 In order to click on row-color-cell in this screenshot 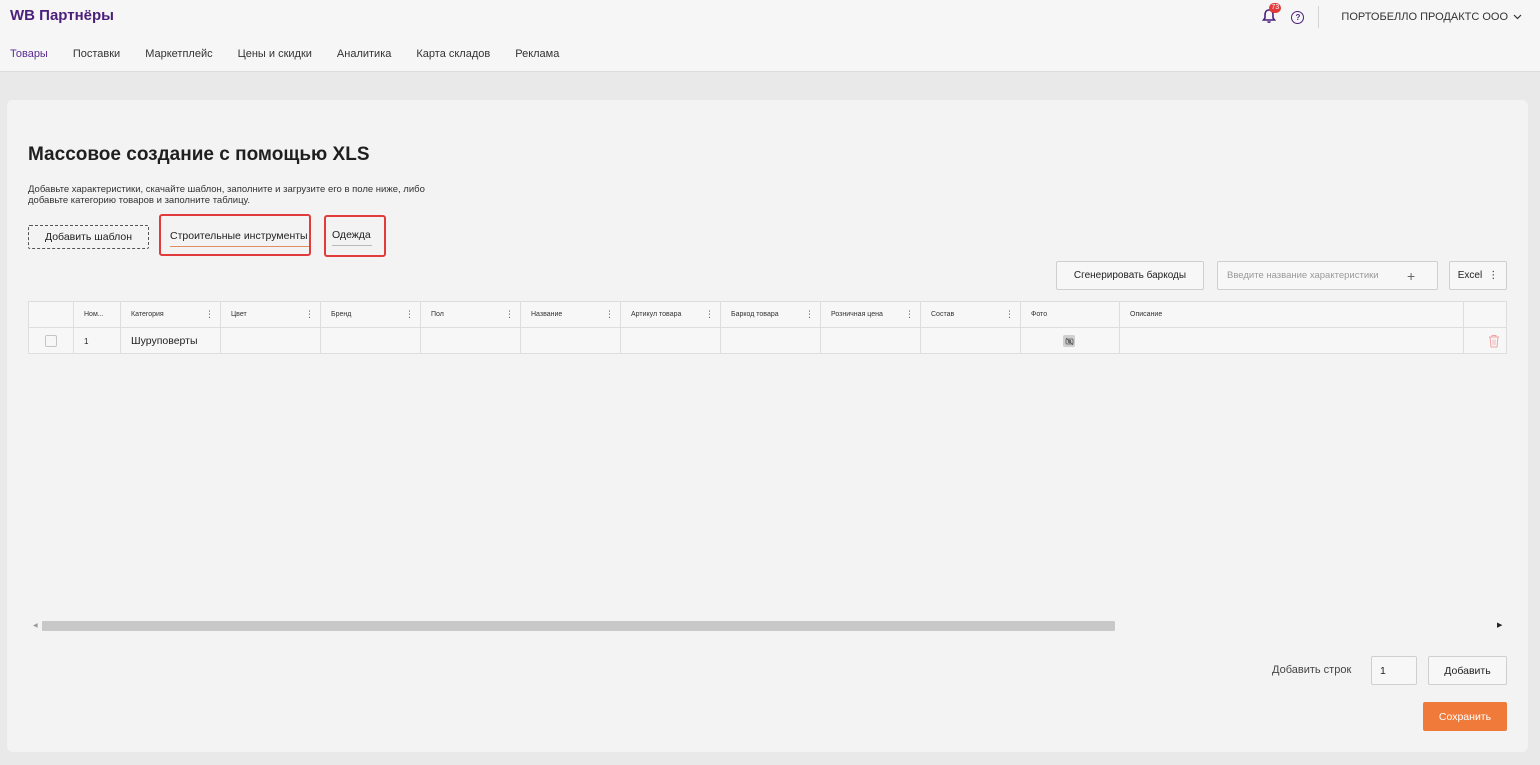, I will do `click(271, 341)`.